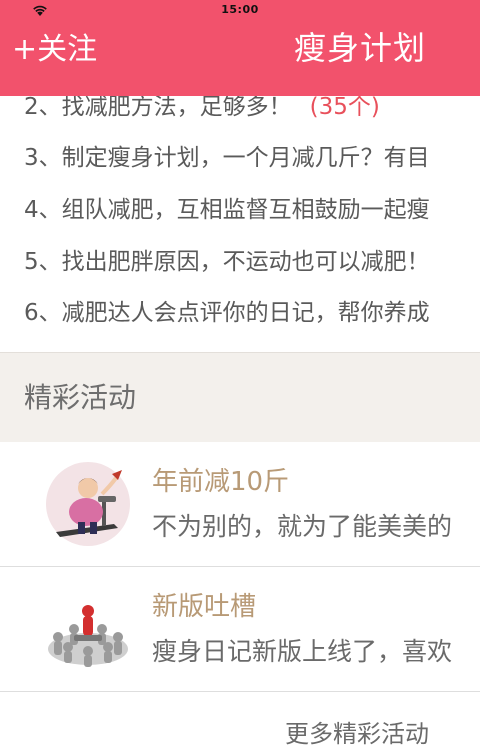  What do you see at coordinates (88, 636) in the screenshot?
I see `group-meeting-icon` at bounding box center [88, 636].